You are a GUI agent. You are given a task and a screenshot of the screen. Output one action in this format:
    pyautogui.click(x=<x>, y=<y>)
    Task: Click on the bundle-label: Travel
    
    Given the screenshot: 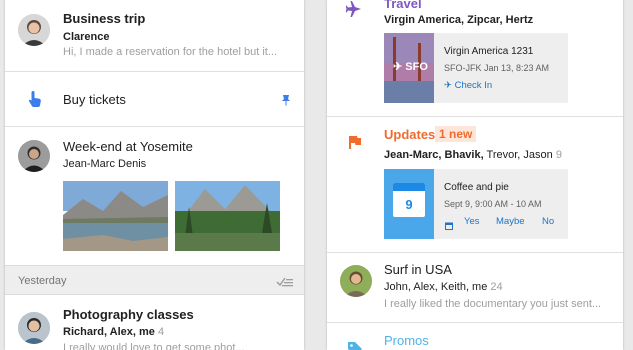 What is the action you would take?
    pyautogui.click(x=403, y=5)
    